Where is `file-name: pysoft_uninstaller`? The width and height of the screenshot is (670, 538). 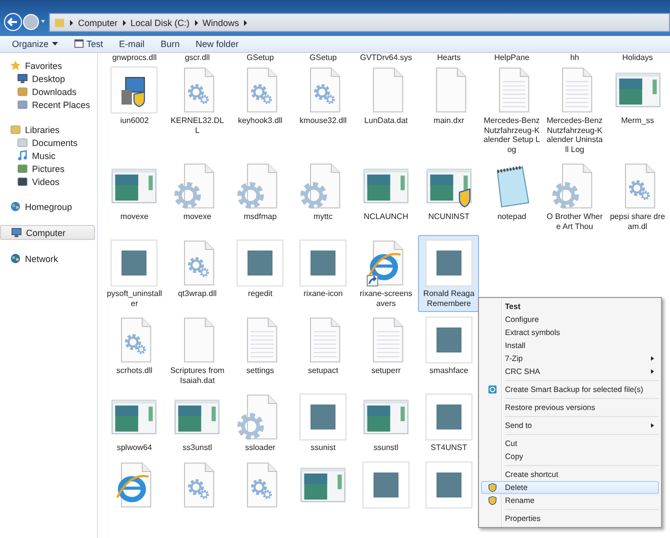 file-name: pysoft_uninstaller is located at coordinates (134, 298).